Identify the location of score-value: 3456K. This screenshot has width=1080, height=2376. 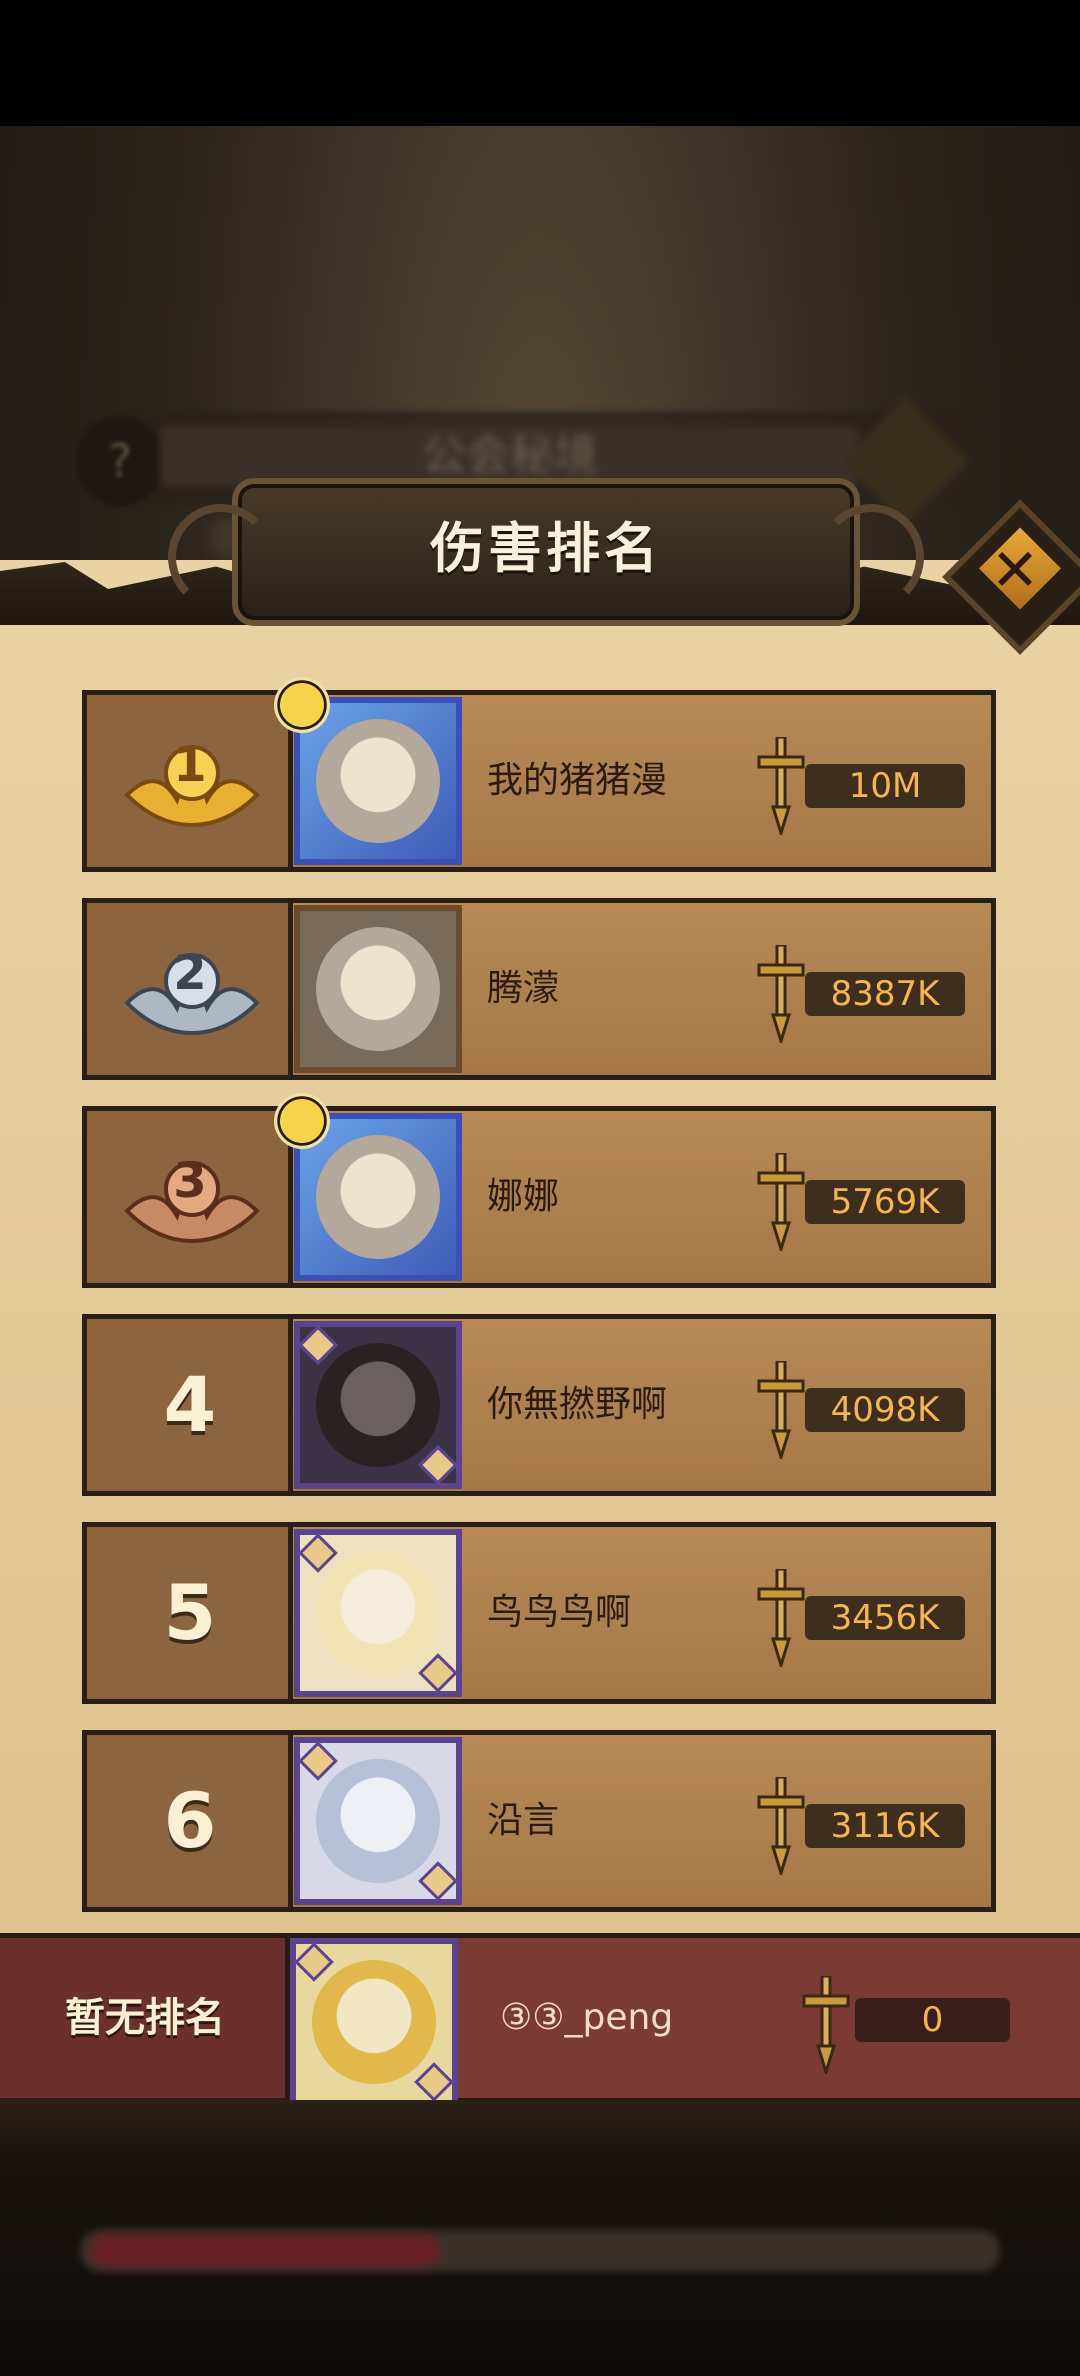
(885, 1618).